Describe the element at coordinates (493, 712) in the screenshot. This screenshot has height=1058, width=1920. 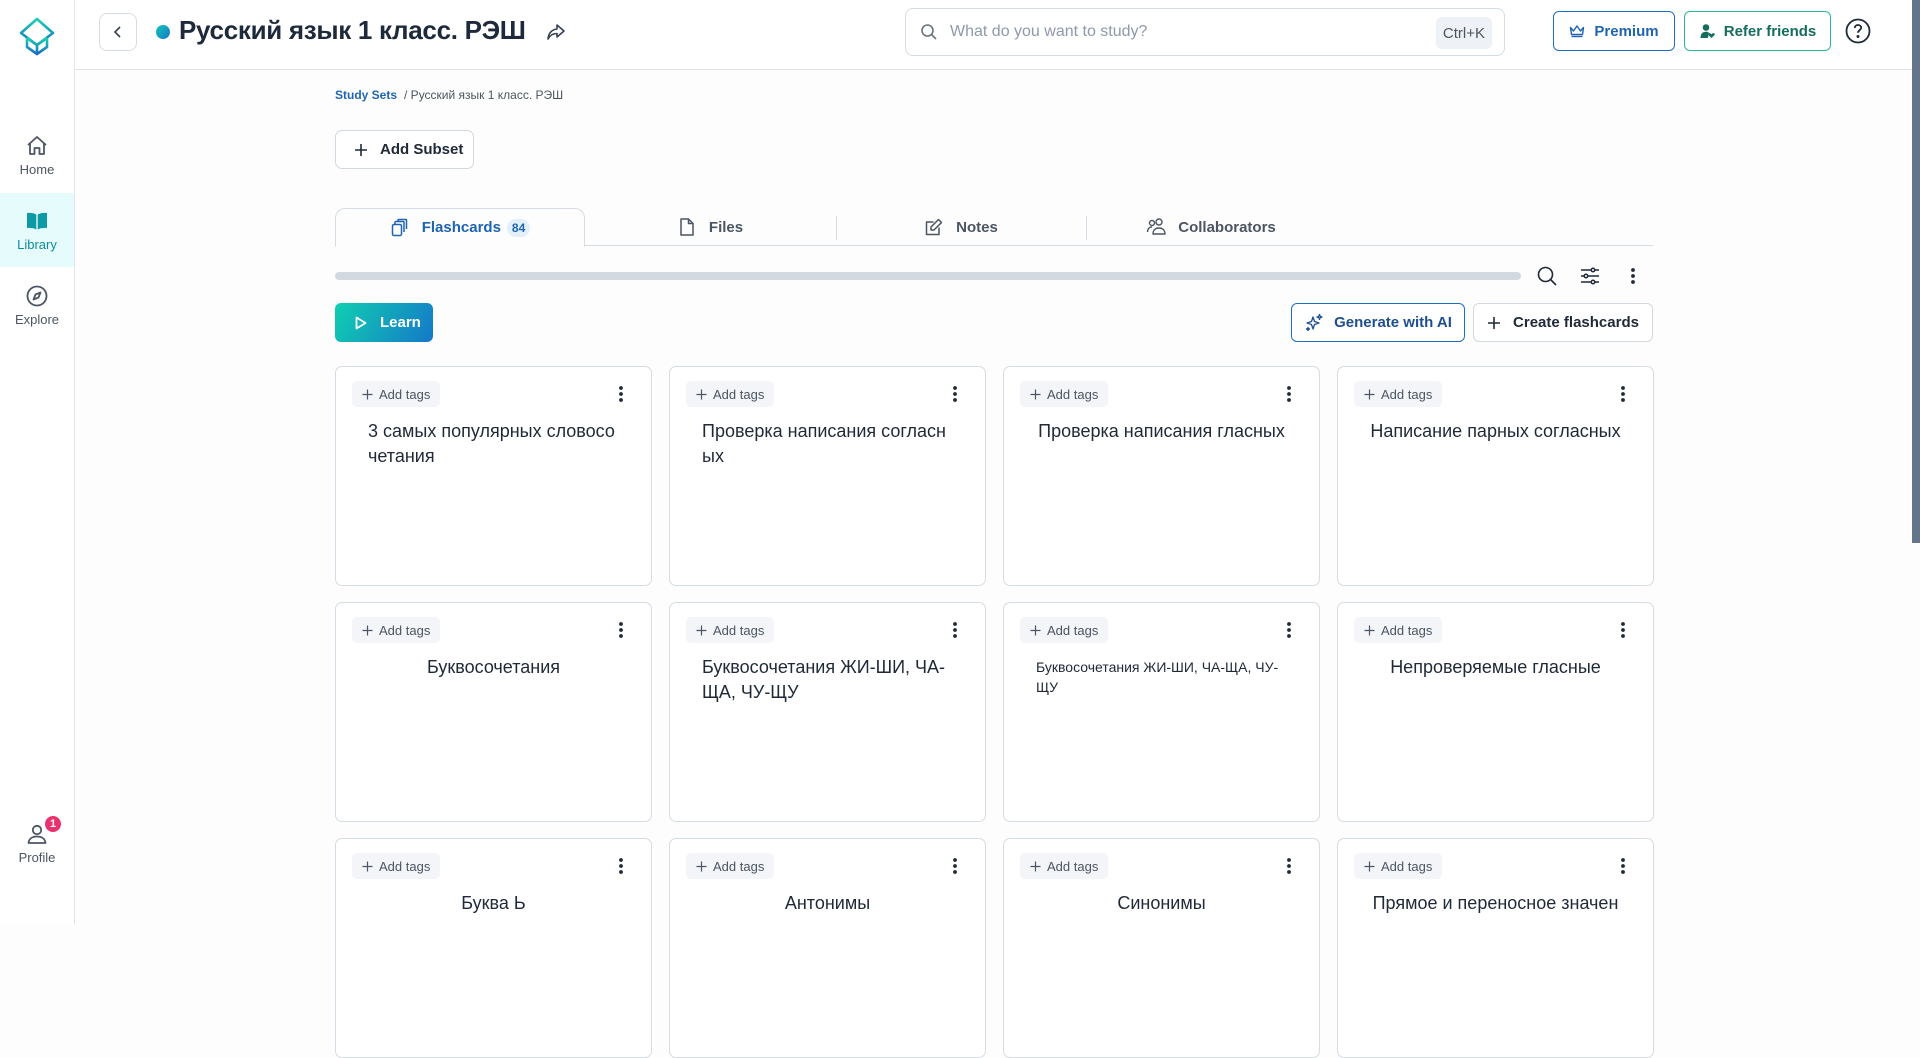
I see `flashcard: Add tags Буквосочетания` at that location.